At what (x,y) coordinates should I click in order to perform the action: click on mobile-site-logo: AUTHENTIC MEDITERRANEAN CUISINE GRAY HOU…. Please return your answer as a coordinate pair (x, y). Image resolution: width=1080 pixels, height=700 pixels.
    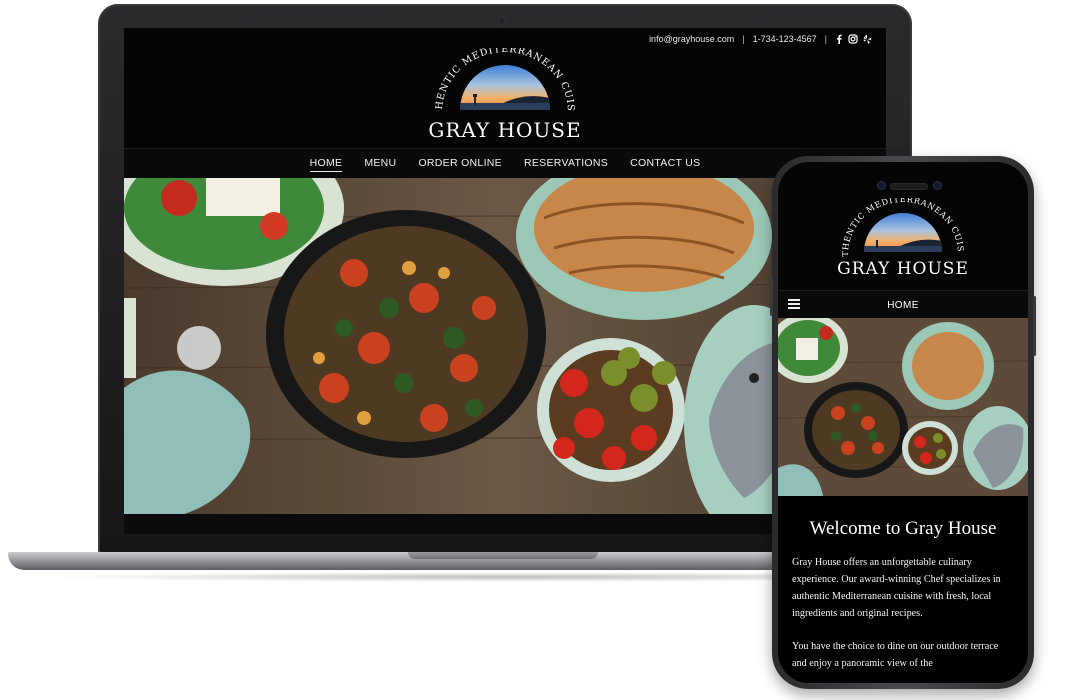
    Looking at the image, I should click on (903, 238).